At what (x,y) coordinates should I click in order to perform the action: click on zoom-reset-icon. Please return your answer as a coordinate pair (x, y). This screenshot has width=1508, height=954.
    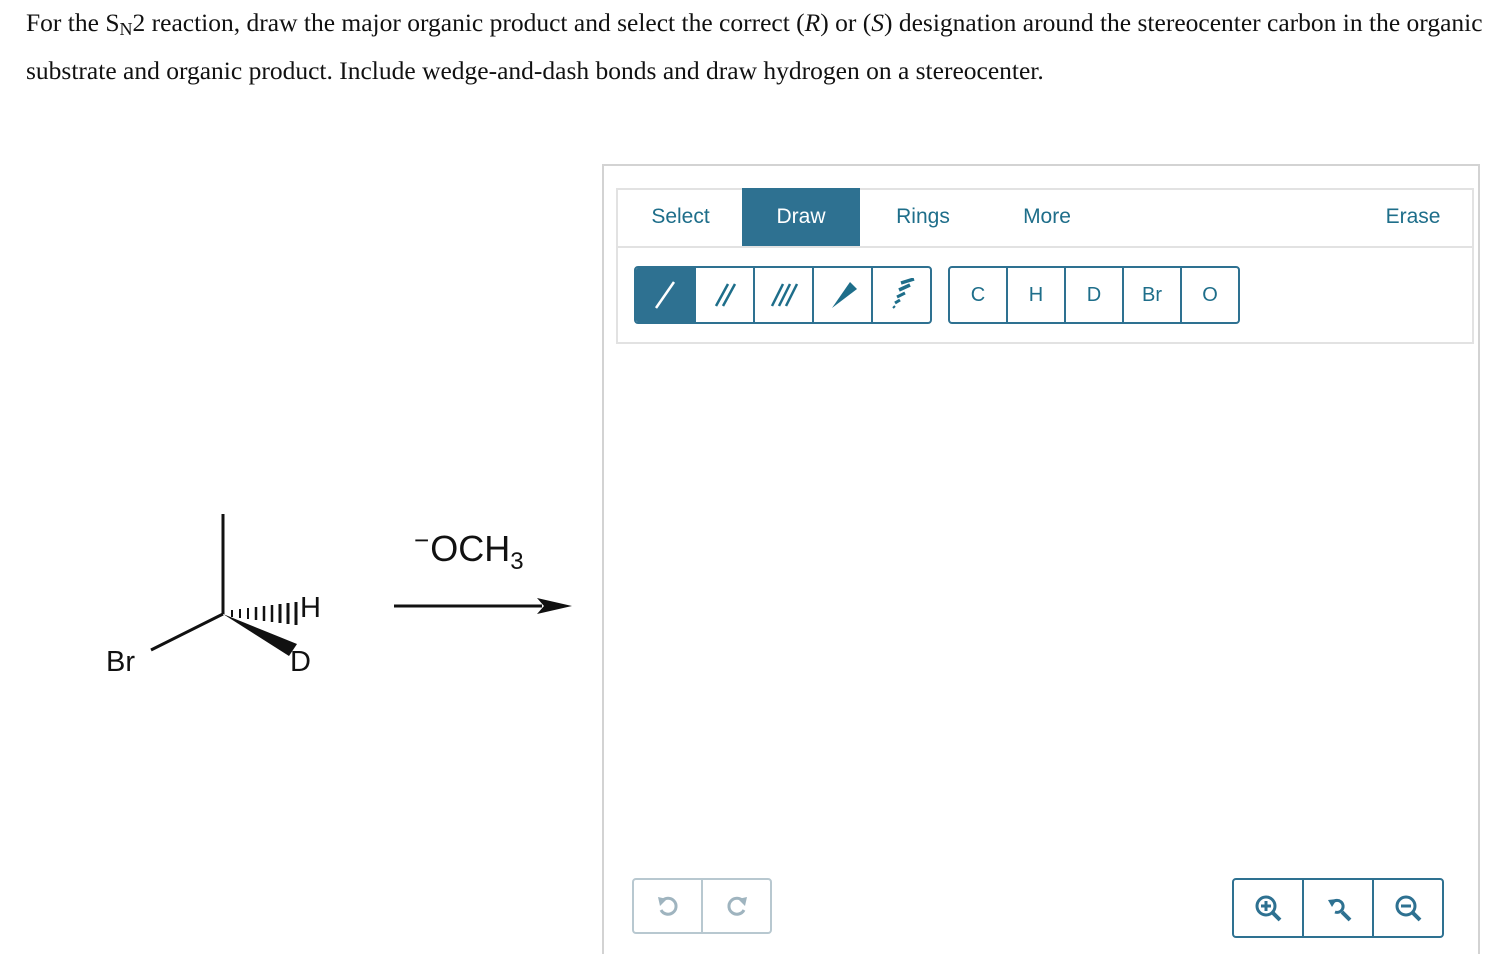
    Looking at the image, I should click on (1340, 910).